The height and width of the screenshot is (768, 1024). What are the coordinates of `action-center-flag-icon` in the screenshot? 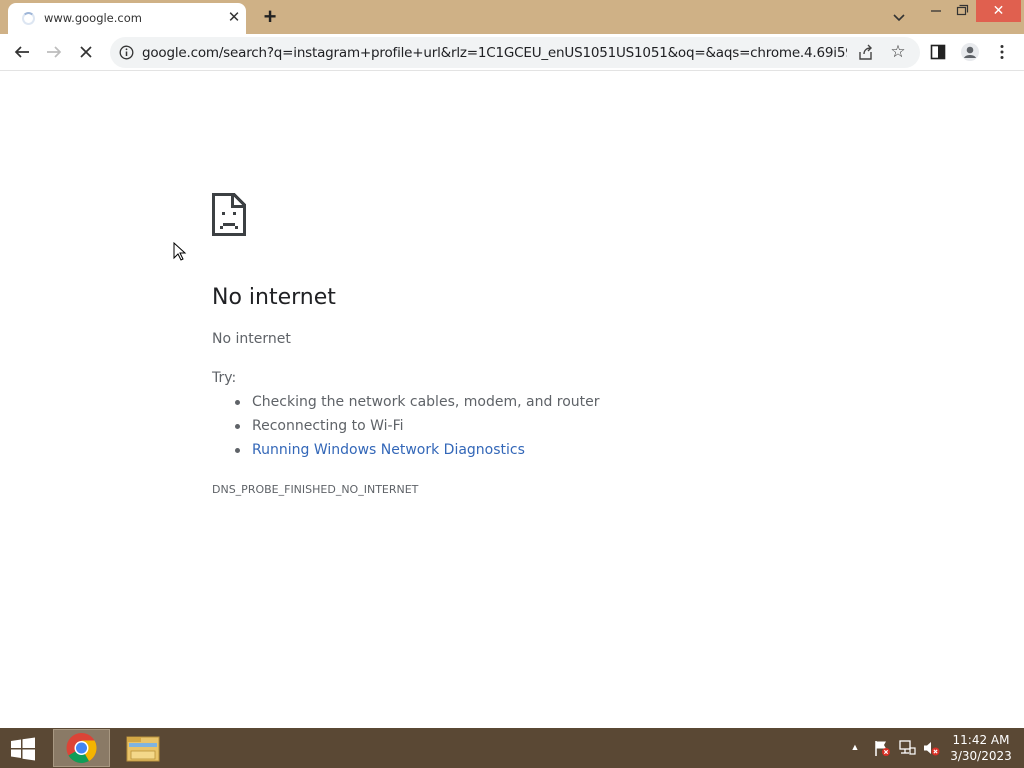 It's located at (882, 748).